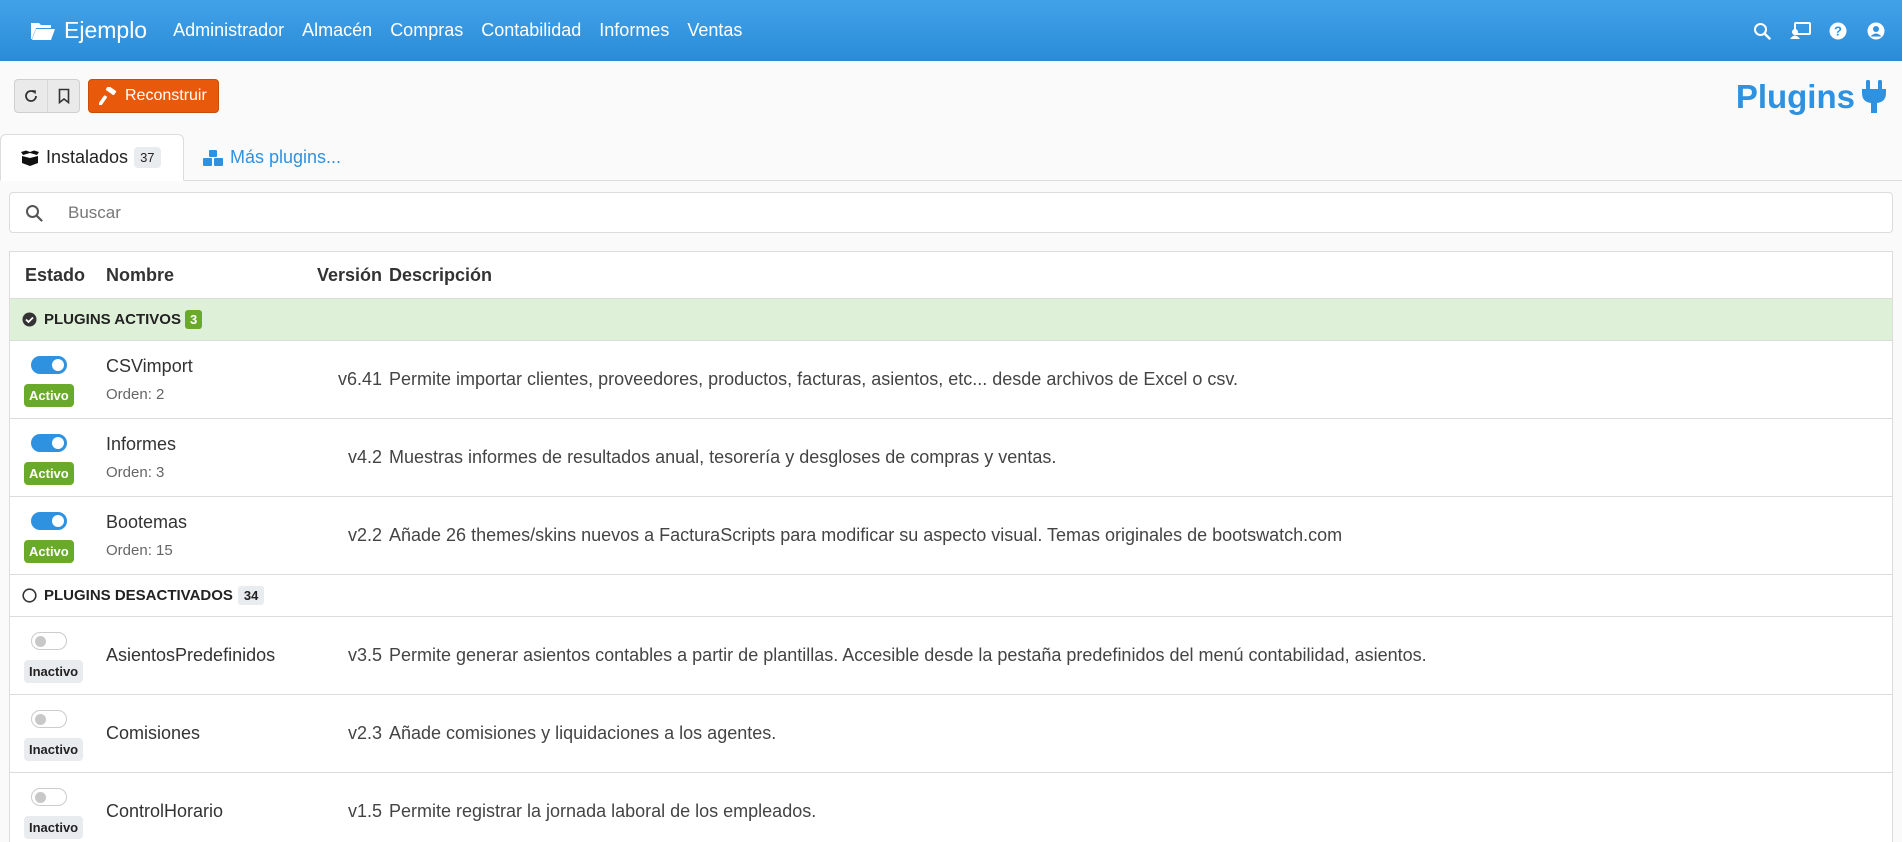  I want to click on toolbar: Reconstruir, so click(116, 96).